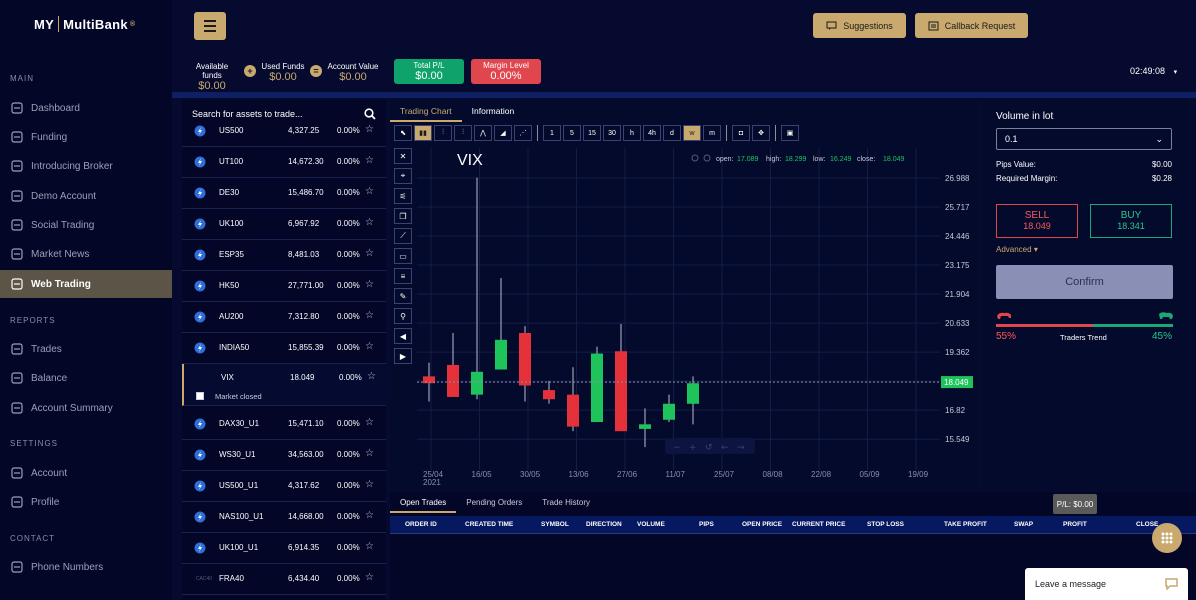 The width and height of the screenshot is (1196, 600). Describe the element at coordinates (684, 95) in the screenshot. I see `header-divider` at that location.